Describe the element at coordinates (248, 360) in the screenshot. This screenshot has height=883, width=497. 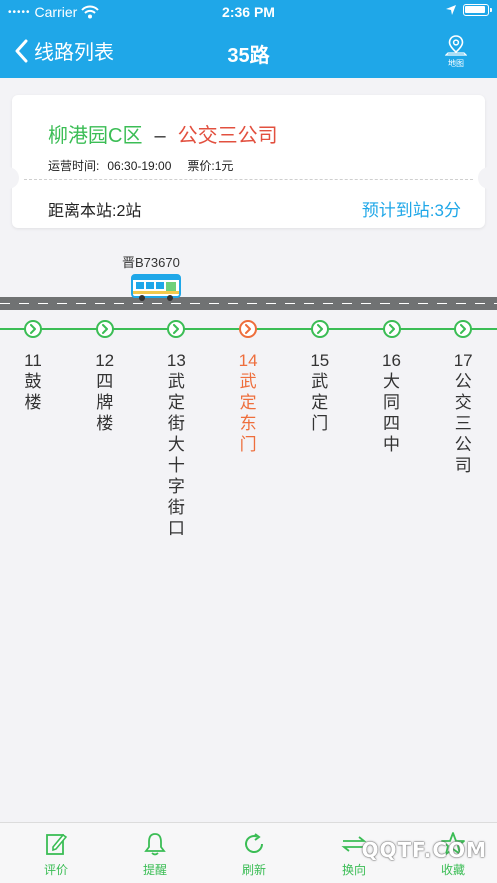
I see `stop-number: 14` at that location.